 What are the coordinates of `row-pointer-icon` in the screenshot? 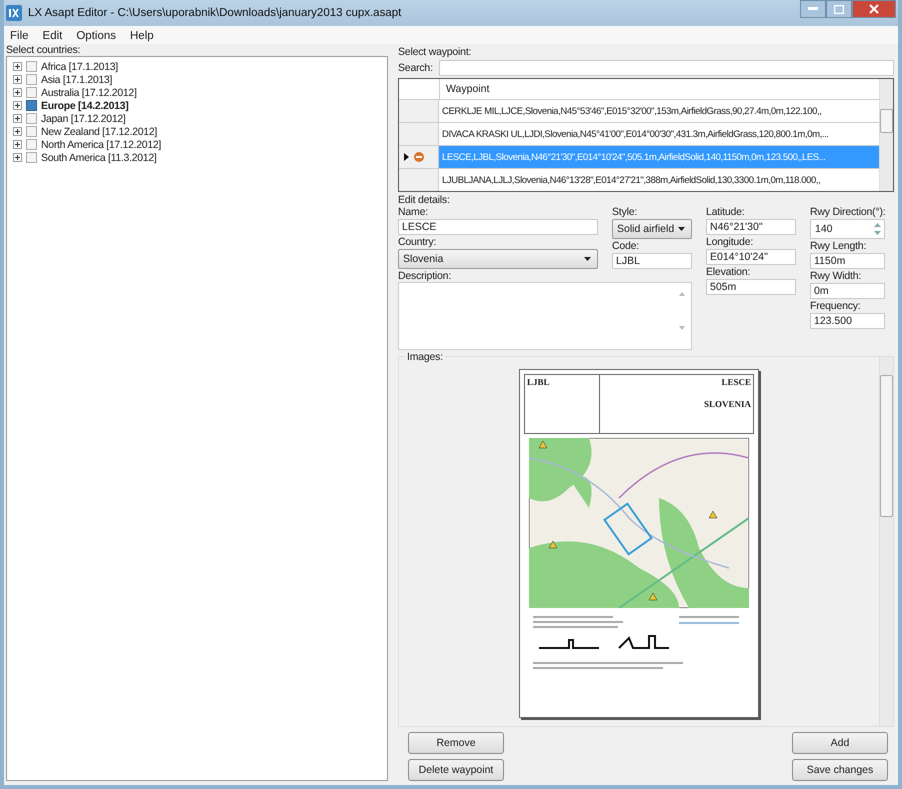 It's located at (406, 157).